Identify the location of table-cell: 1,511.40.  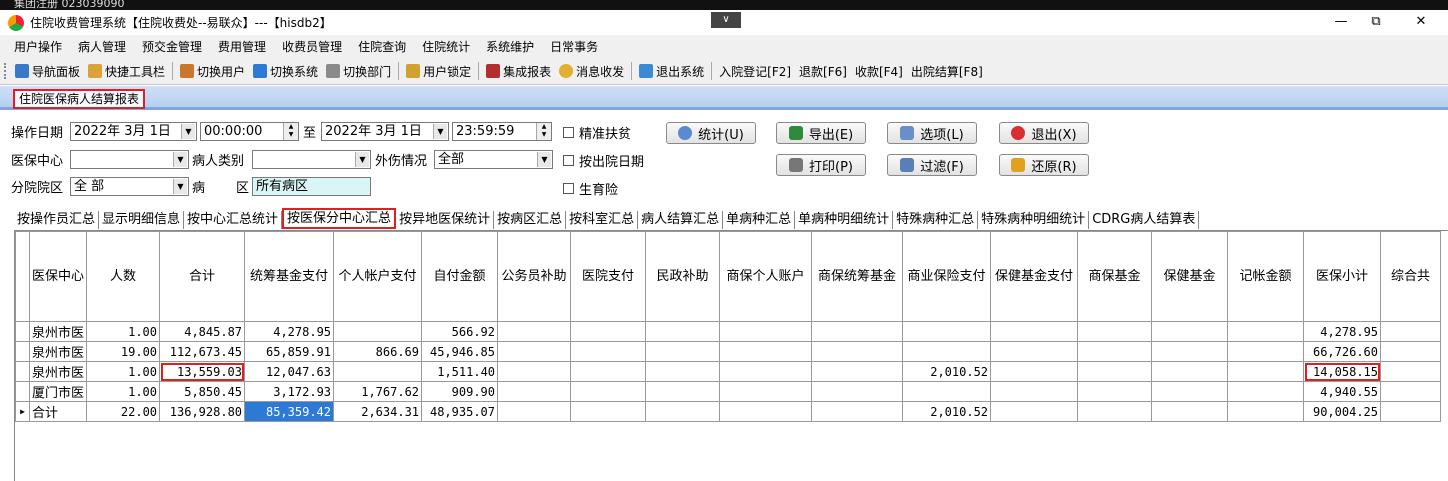
(460, 371).